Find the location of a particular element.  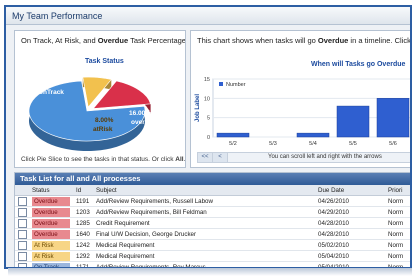

pie-label-4: 16.00% is located at coordinates (140, 113).